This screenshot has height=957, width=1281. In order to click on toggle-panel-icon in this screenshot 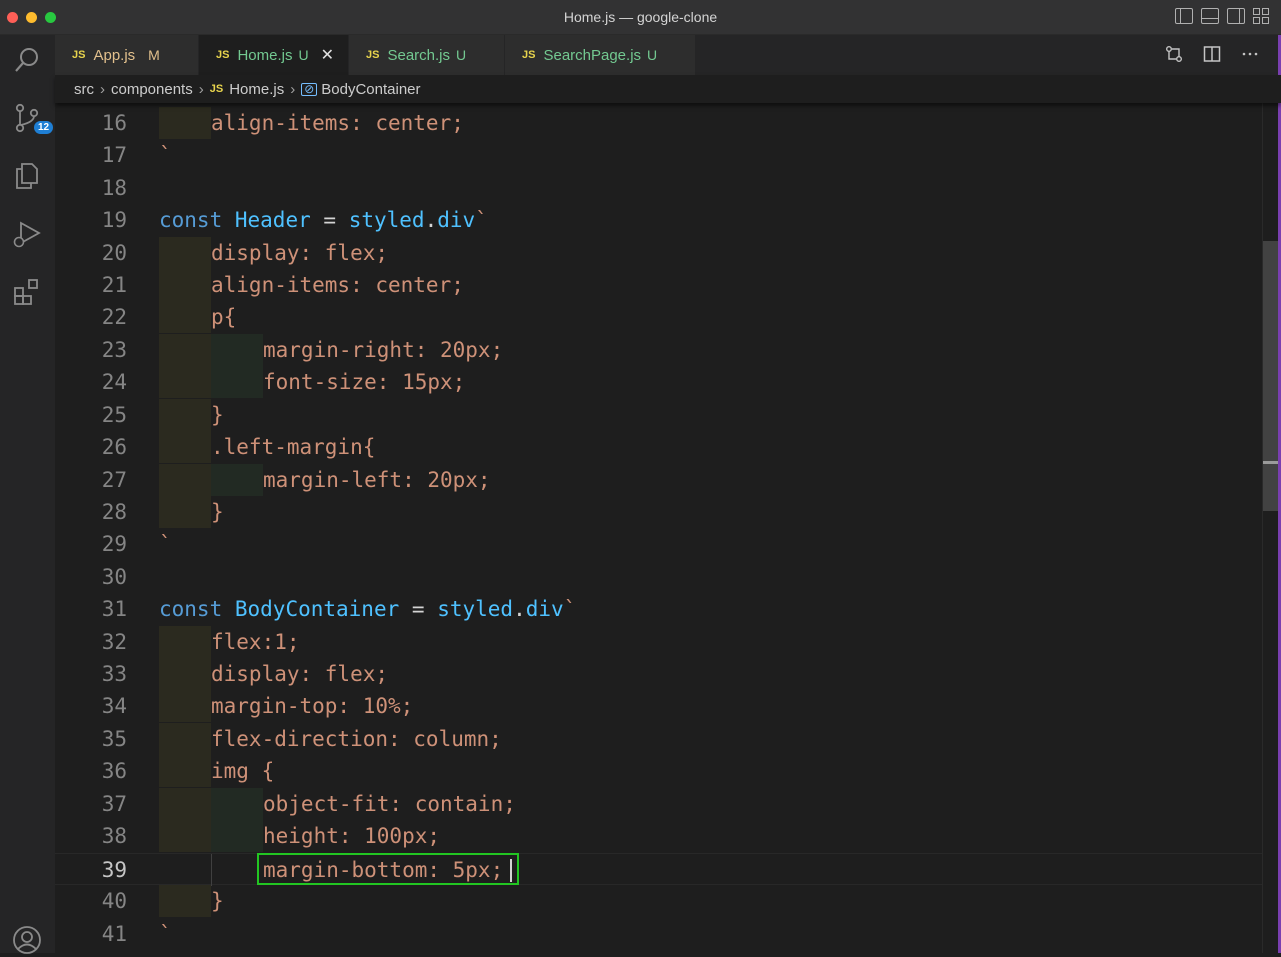, I will do `click(1210, 16)`.